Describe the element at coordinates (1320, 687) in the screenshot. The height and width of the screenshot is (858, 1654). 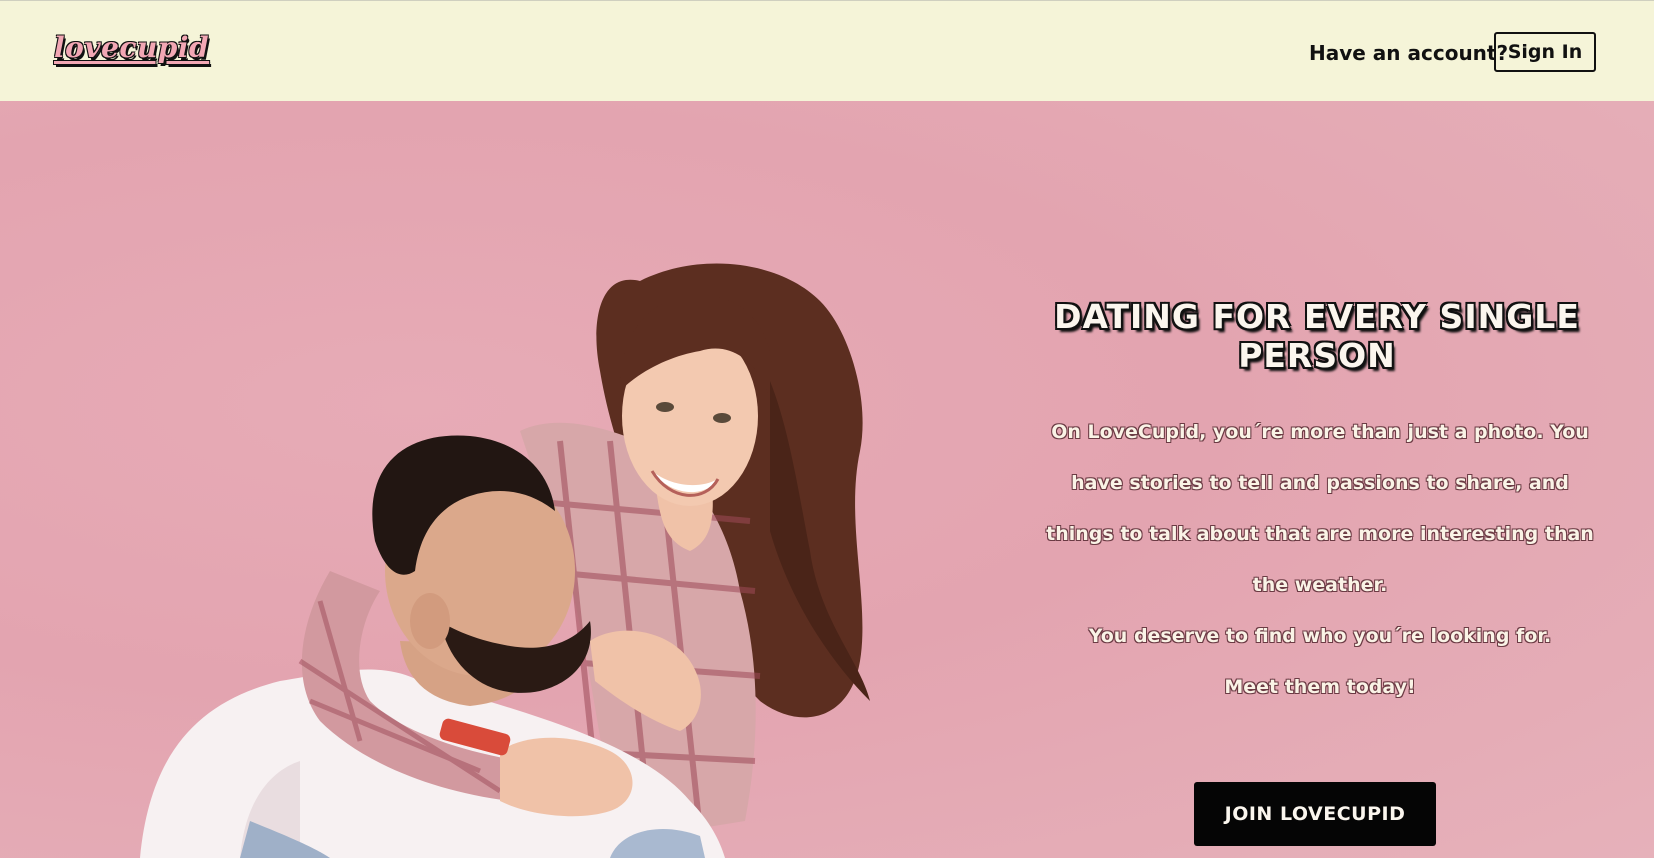
I see `hero-paragraph-meet: Meet them today!` at that location.